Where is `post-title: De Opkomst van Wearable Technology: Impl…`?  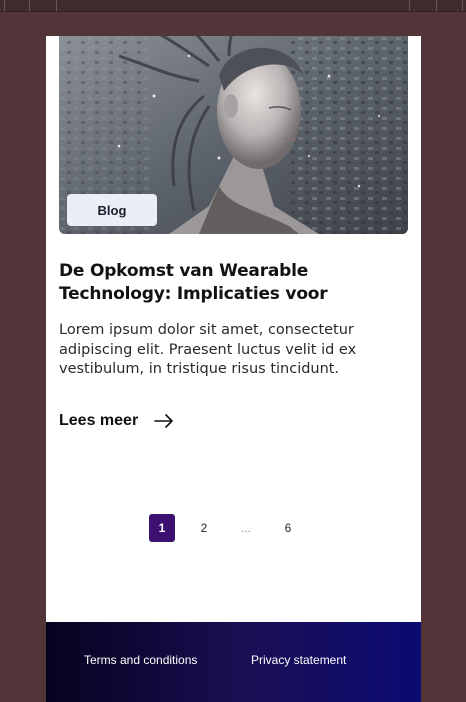
post-title: De Opkomst van Wearable Technology: Impl… is located at coordinates (224, 283).